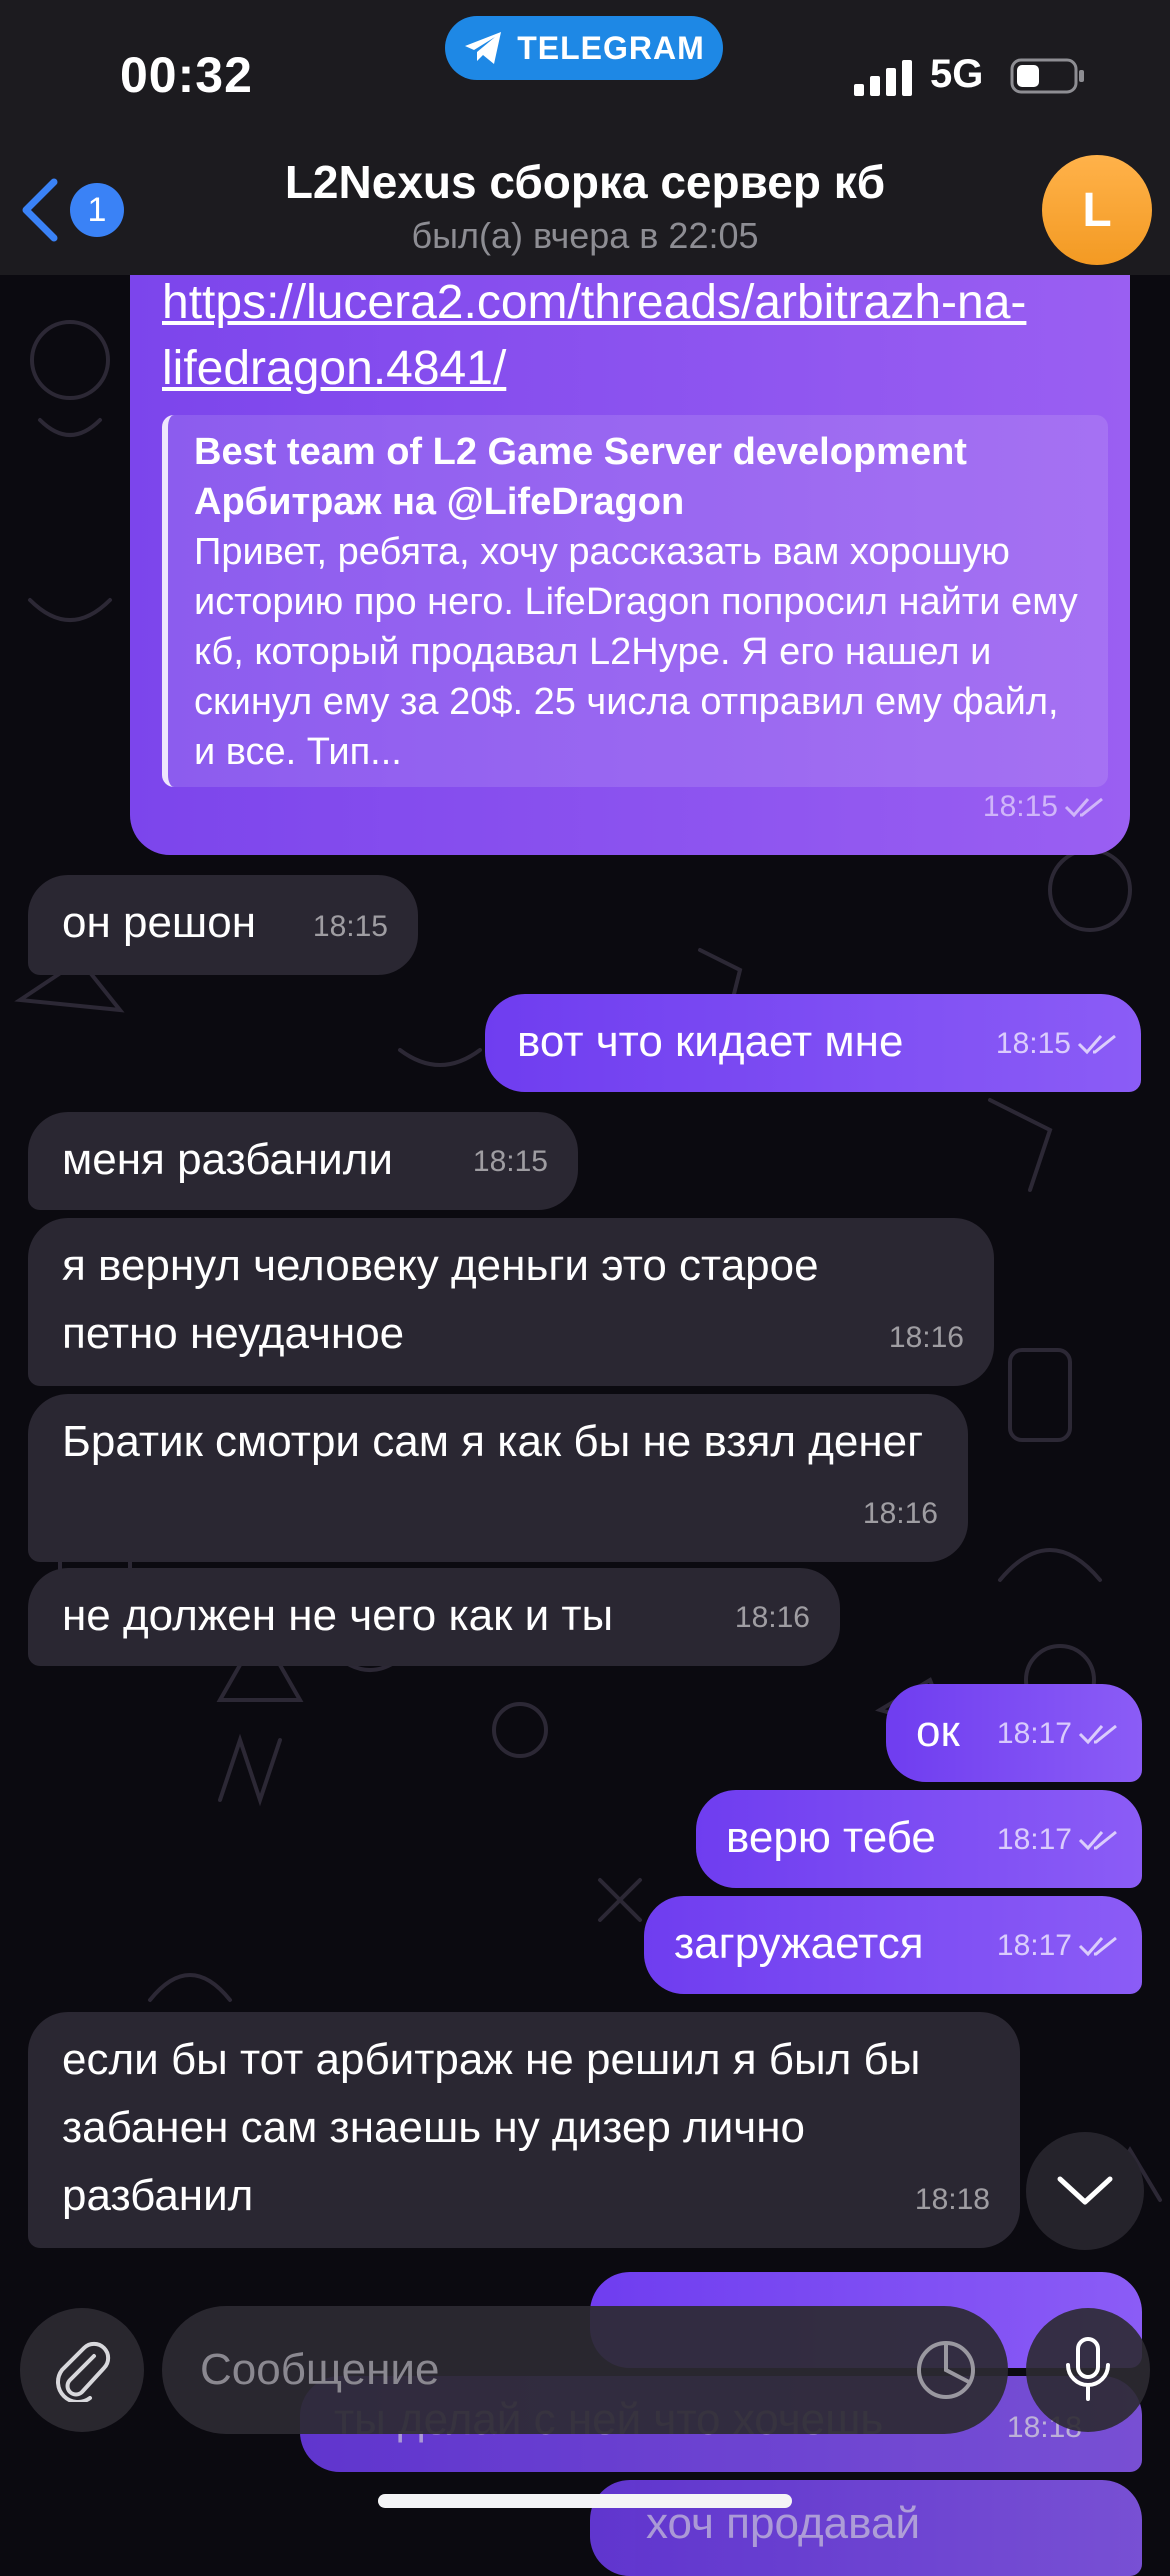 Image resolution: width=1170 pixels, height=2576 pixels. Describe the element at coordinates (338, 1615) in the screenshot. I see `message-text: не должен не чего как и ты` at that location.